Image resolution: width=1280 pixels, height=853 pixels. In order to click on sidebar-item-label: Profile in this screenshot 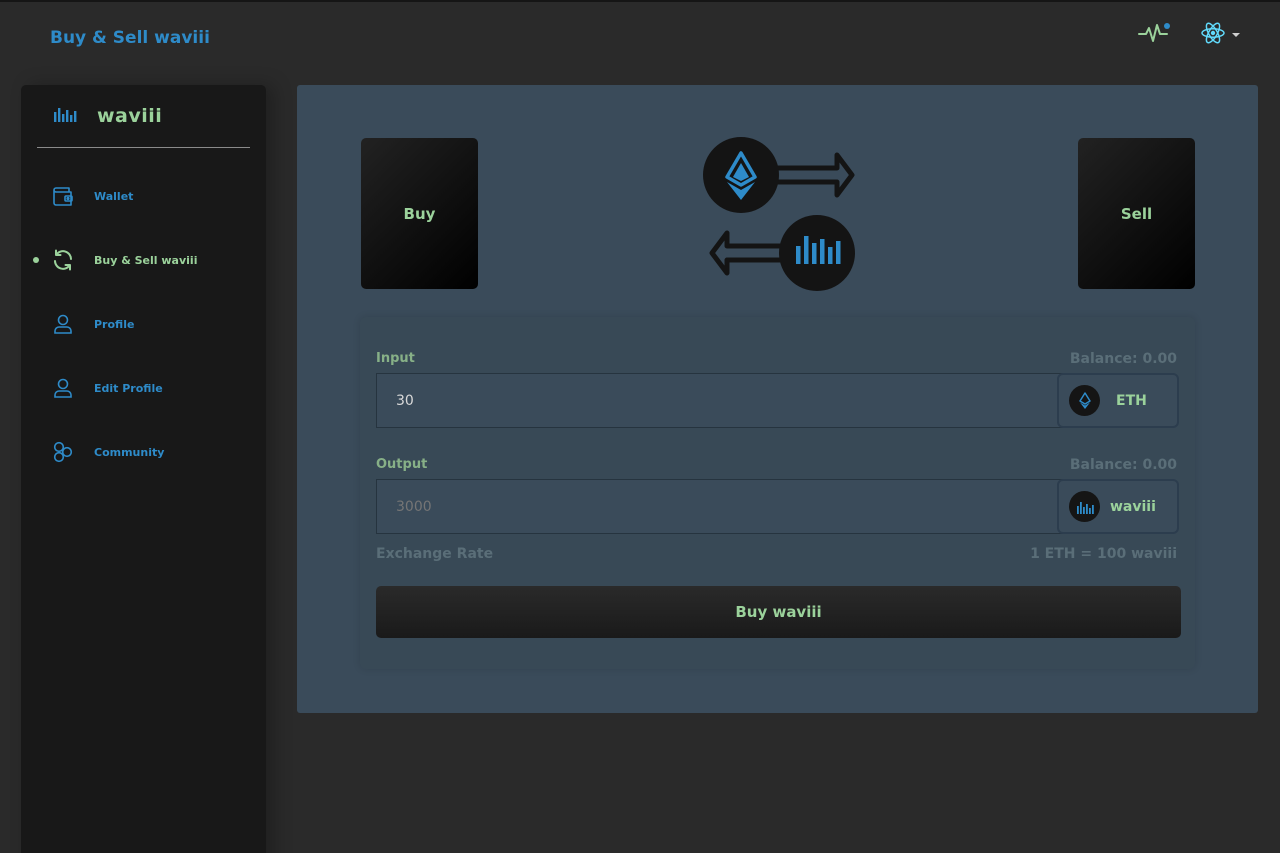, I will do `click(114, 324)`.